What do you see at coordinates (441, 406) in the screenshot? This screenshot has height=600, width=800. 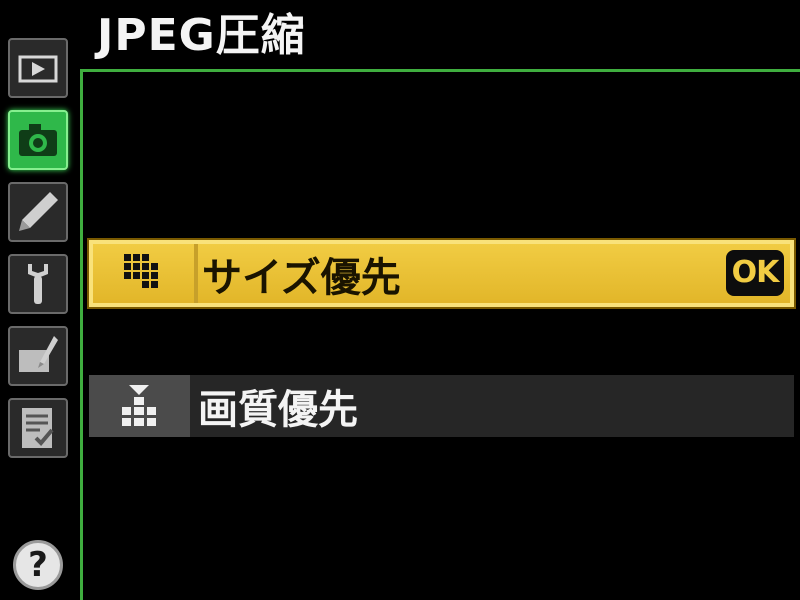 I see `menu-item-quality-priority: 画質優先` at bounding box center [441, 406].